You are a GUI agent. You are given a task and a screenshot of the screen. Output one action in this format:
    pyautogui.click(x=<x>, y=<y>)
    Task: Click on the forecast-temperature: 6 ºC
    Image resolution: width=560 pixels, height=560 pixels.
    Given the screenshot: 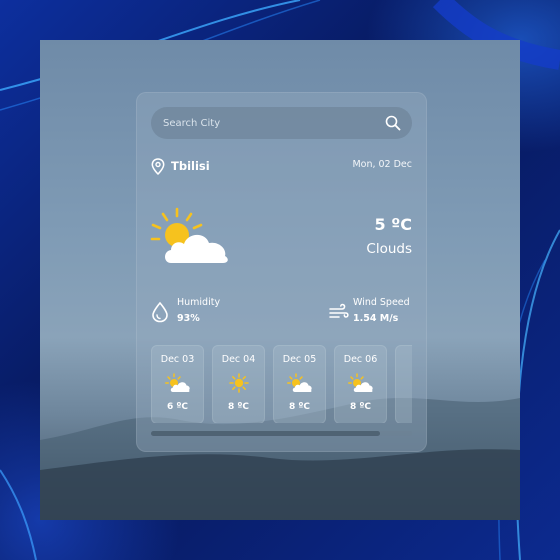 What is the action you would take?
    pyautogui.click(x=177, y=407)
    